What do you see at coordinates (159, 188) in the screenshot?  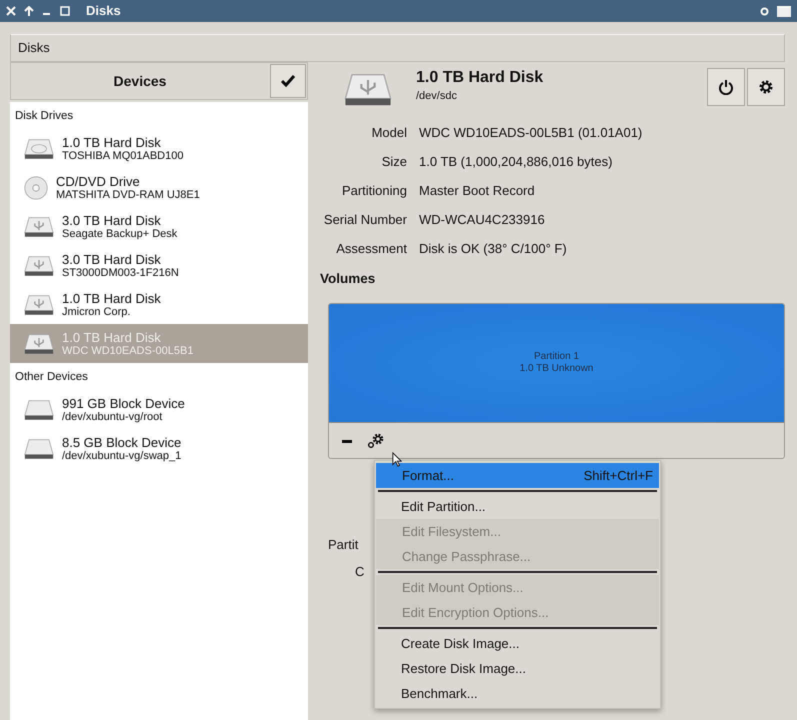 I see `device-item: CD/DVD Drive MATSHITA DVD-RAM UJ8E1` at bounding box center [159, 188].